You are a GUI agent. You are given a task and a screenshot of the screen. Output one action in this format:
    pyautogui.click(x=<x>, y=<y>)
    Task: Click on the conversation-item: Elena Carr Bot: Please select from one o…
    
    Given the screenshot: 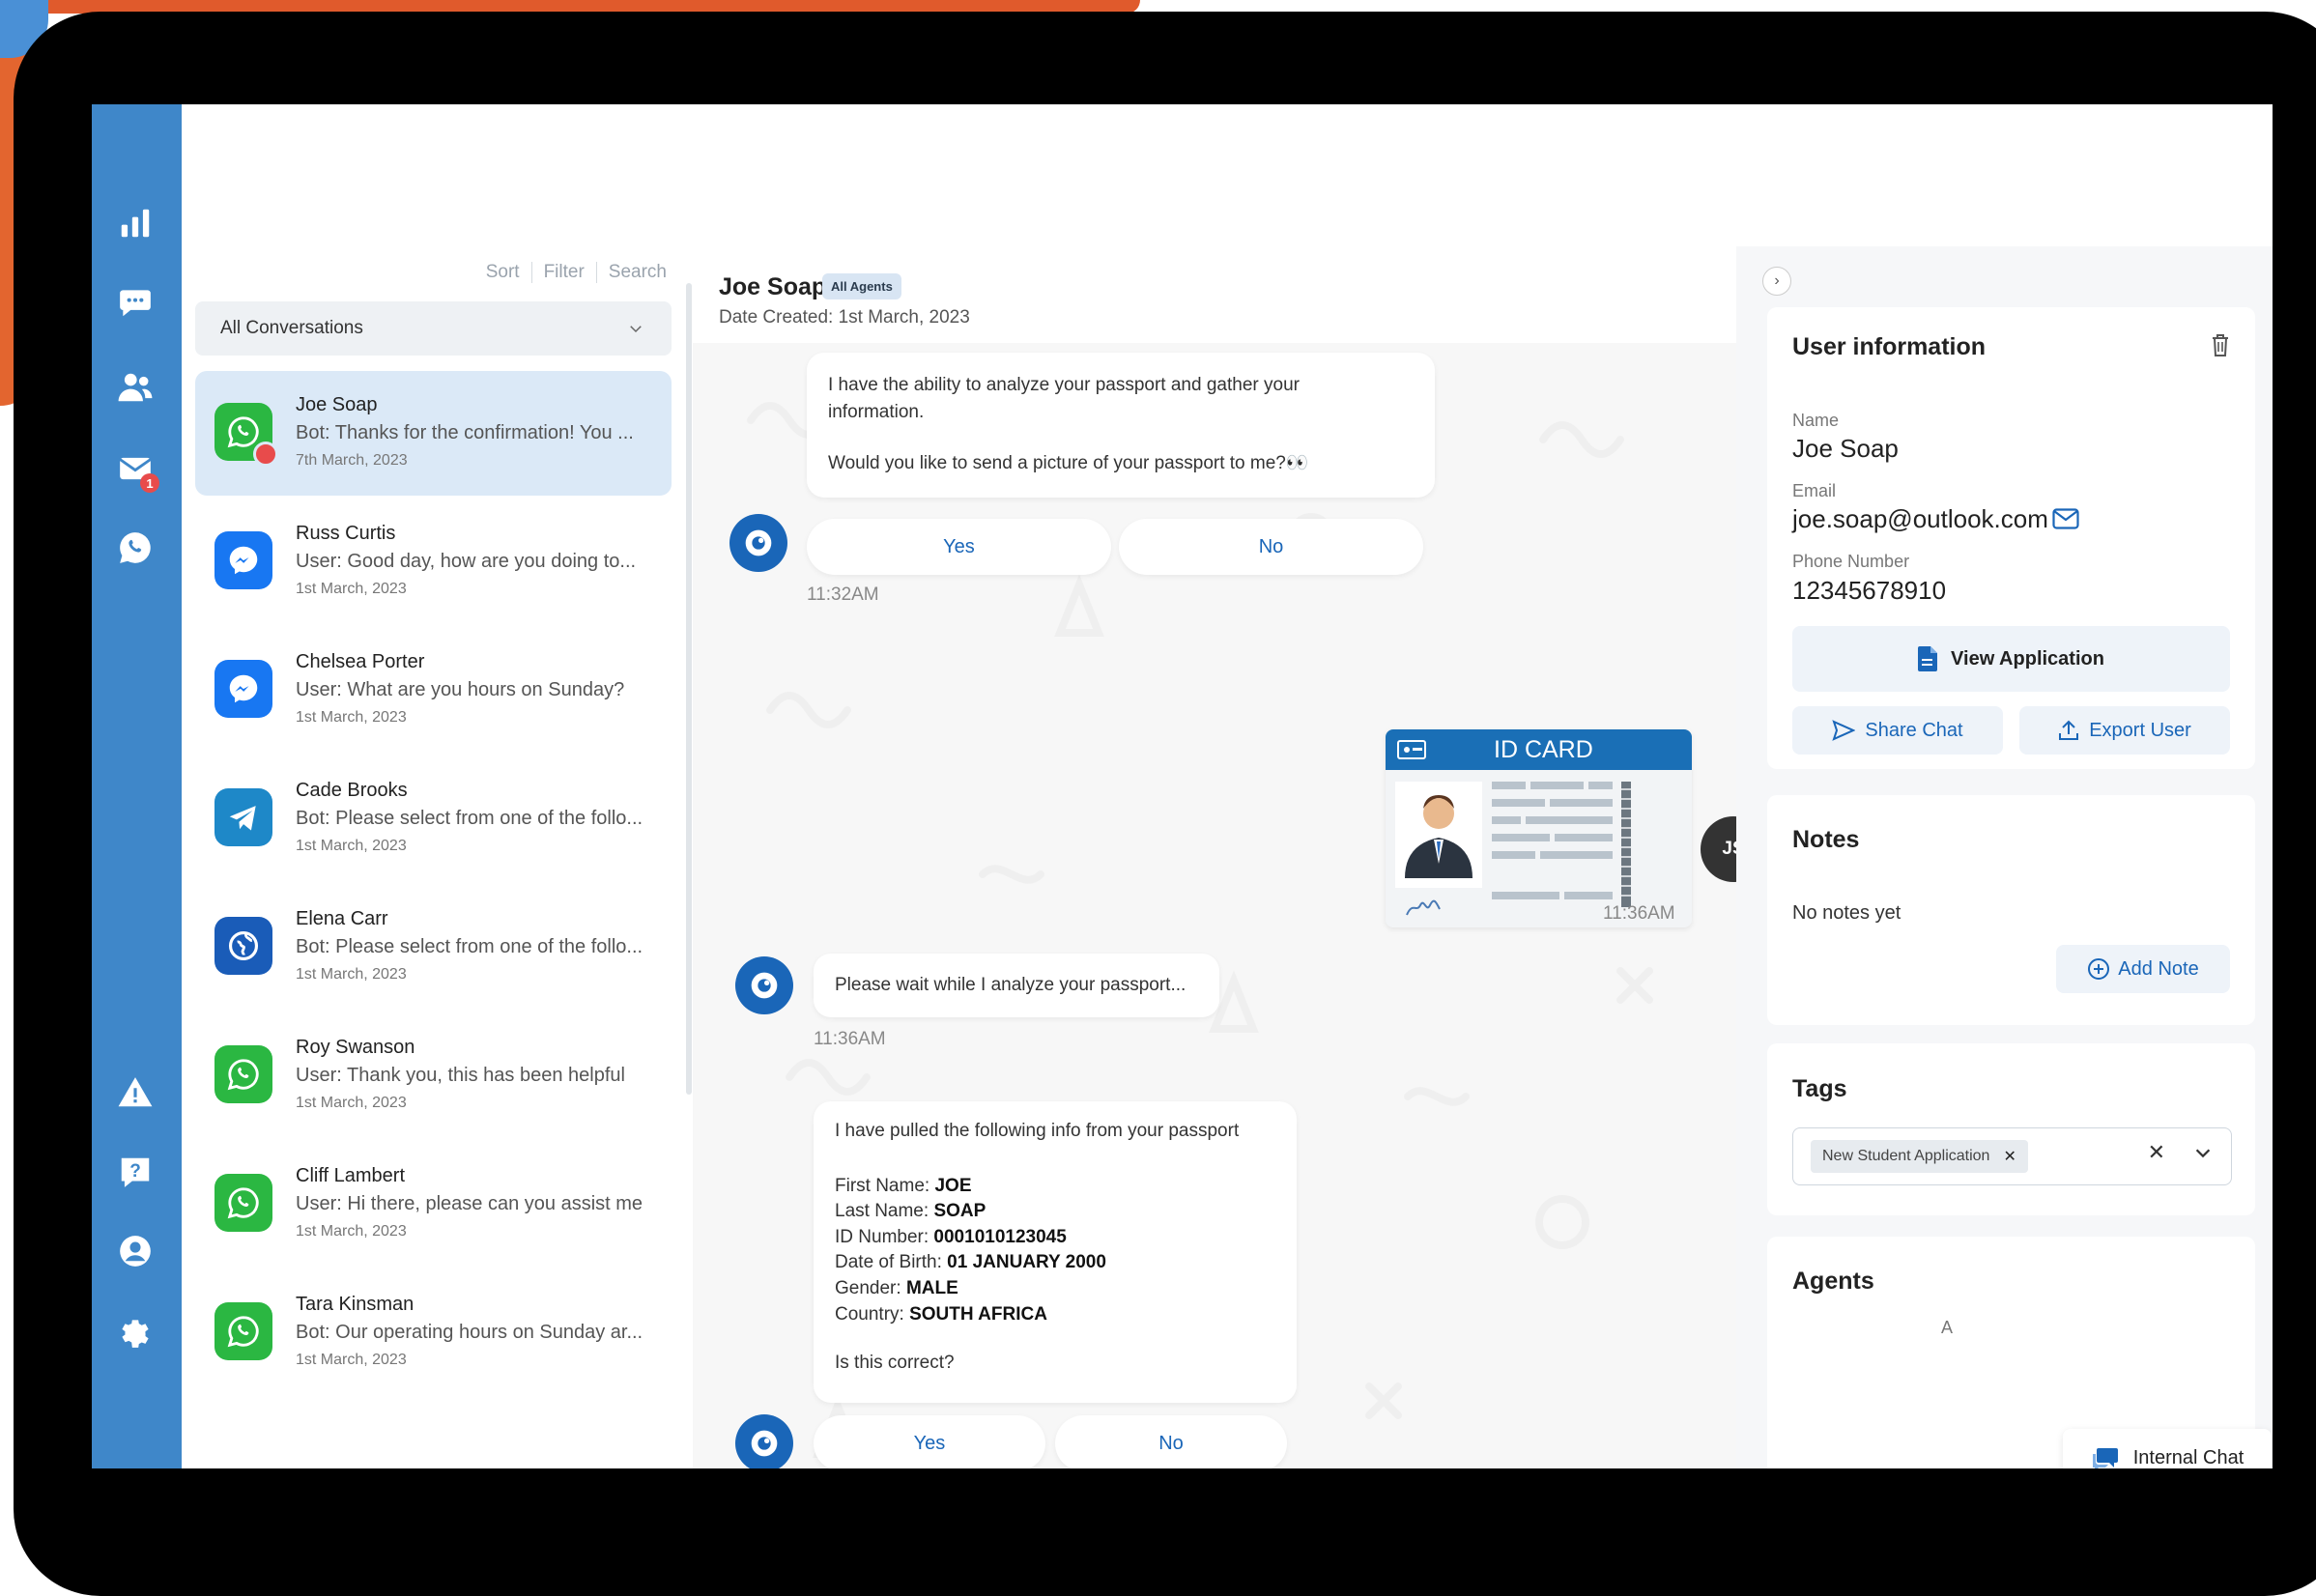 What is the action you would take?
    pyautogui.click(x=433, y=947)
    